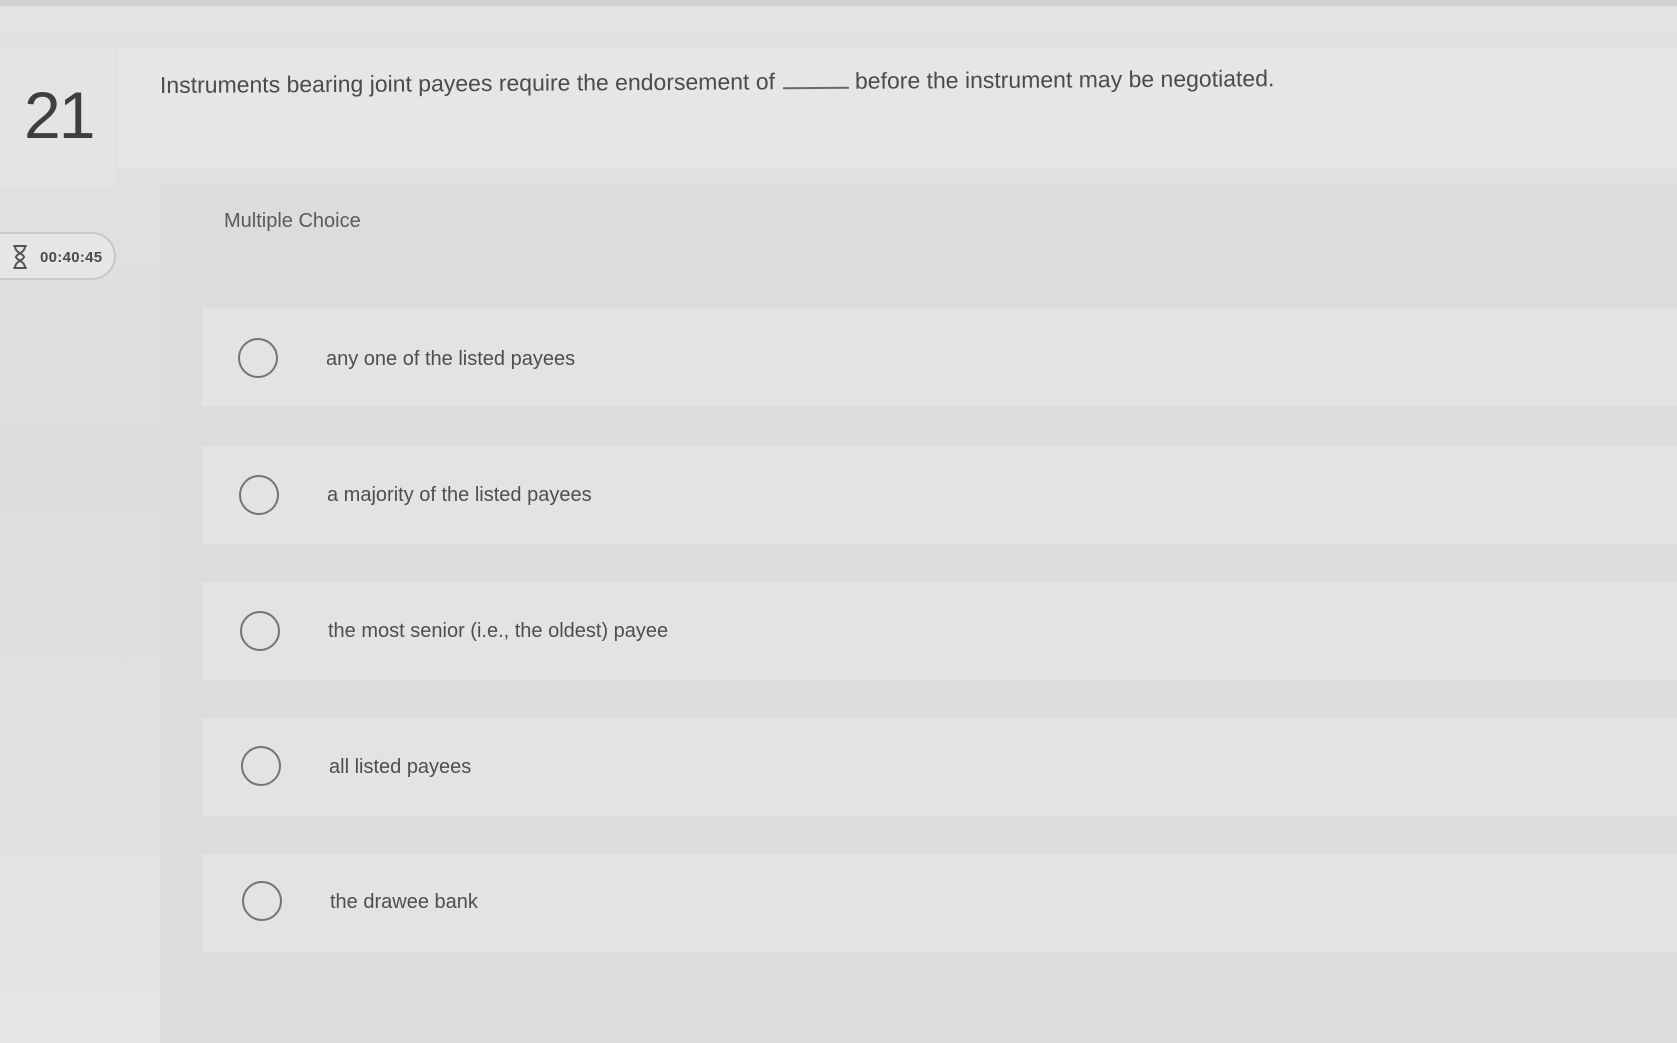  Describe the element at coordinates (897, 108) in the screenshot. I see `question-prompt-panel` at that location.